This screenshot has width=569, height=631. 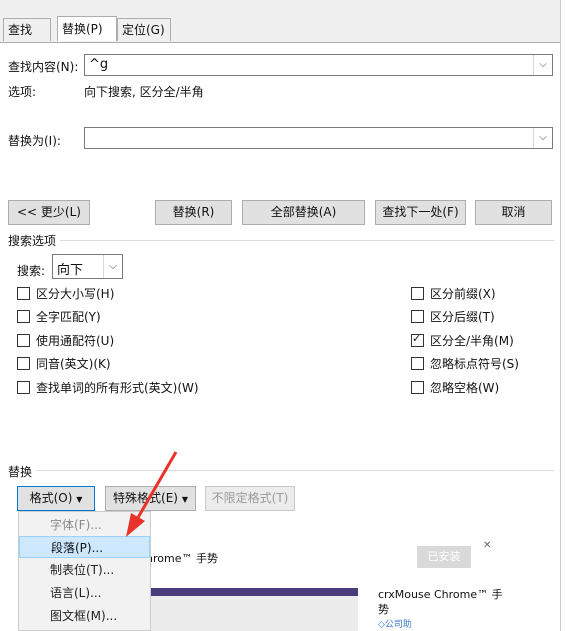 I want to click on red-arrow-icon, so click(x=152, y=494).